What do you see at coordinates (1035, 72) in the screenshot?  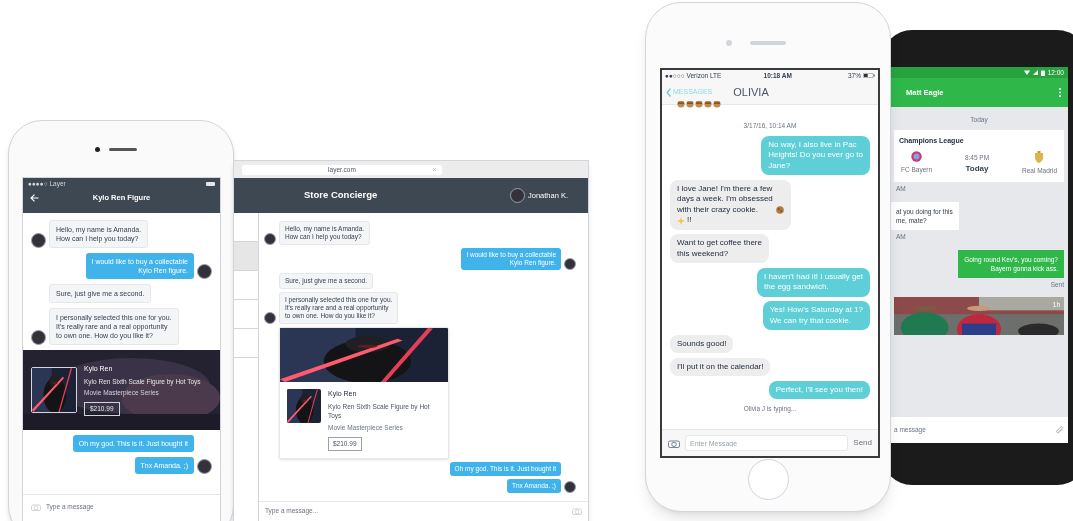 I see `signal-icon` at bounding box center [1035, 72].